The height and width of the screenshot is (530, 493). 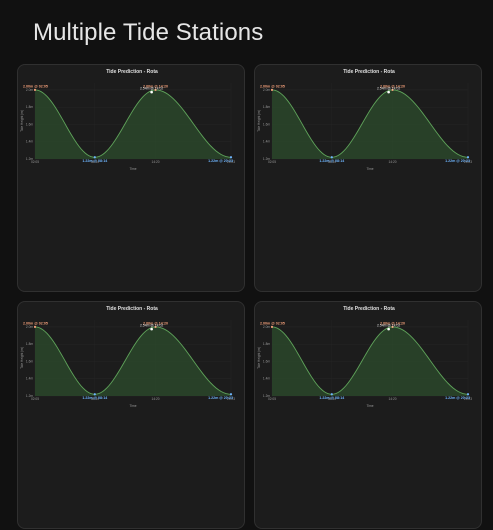 What do you see at coordinates (148, 32) in the screenshot?
I see `page-title: Multiple Tide Stations` at bounding box center [148, 32].